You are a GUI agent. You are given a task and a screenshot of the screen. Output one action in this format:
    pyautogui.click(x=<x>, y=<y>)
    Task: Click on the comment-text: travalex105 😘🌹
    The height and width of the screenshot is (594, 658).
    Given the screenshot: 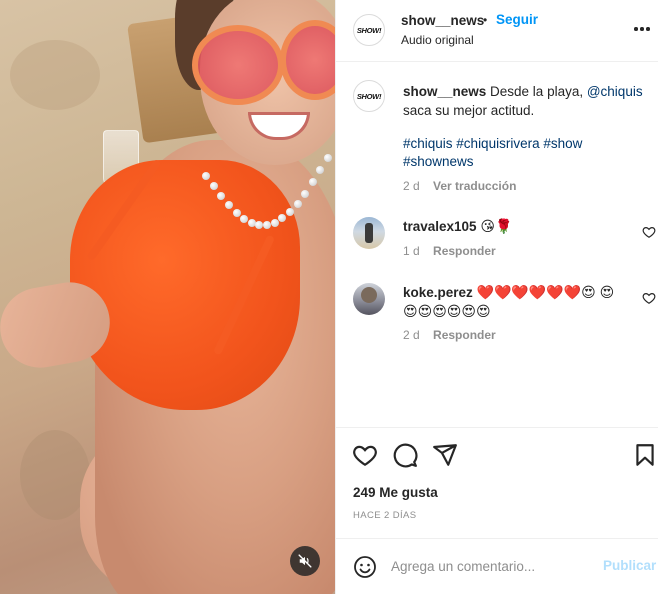 What is the action you would take?
    pyautogui.click(x=515, y=226)
    